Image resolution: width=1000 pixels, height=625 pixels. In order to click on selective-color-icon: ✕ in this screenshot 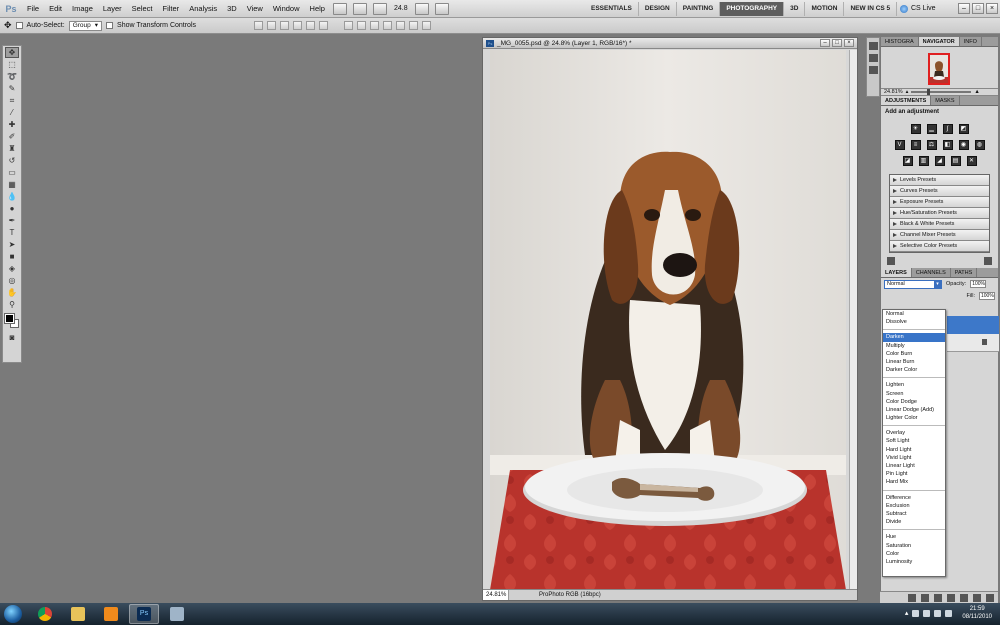, I will do `click(971, 161)`.